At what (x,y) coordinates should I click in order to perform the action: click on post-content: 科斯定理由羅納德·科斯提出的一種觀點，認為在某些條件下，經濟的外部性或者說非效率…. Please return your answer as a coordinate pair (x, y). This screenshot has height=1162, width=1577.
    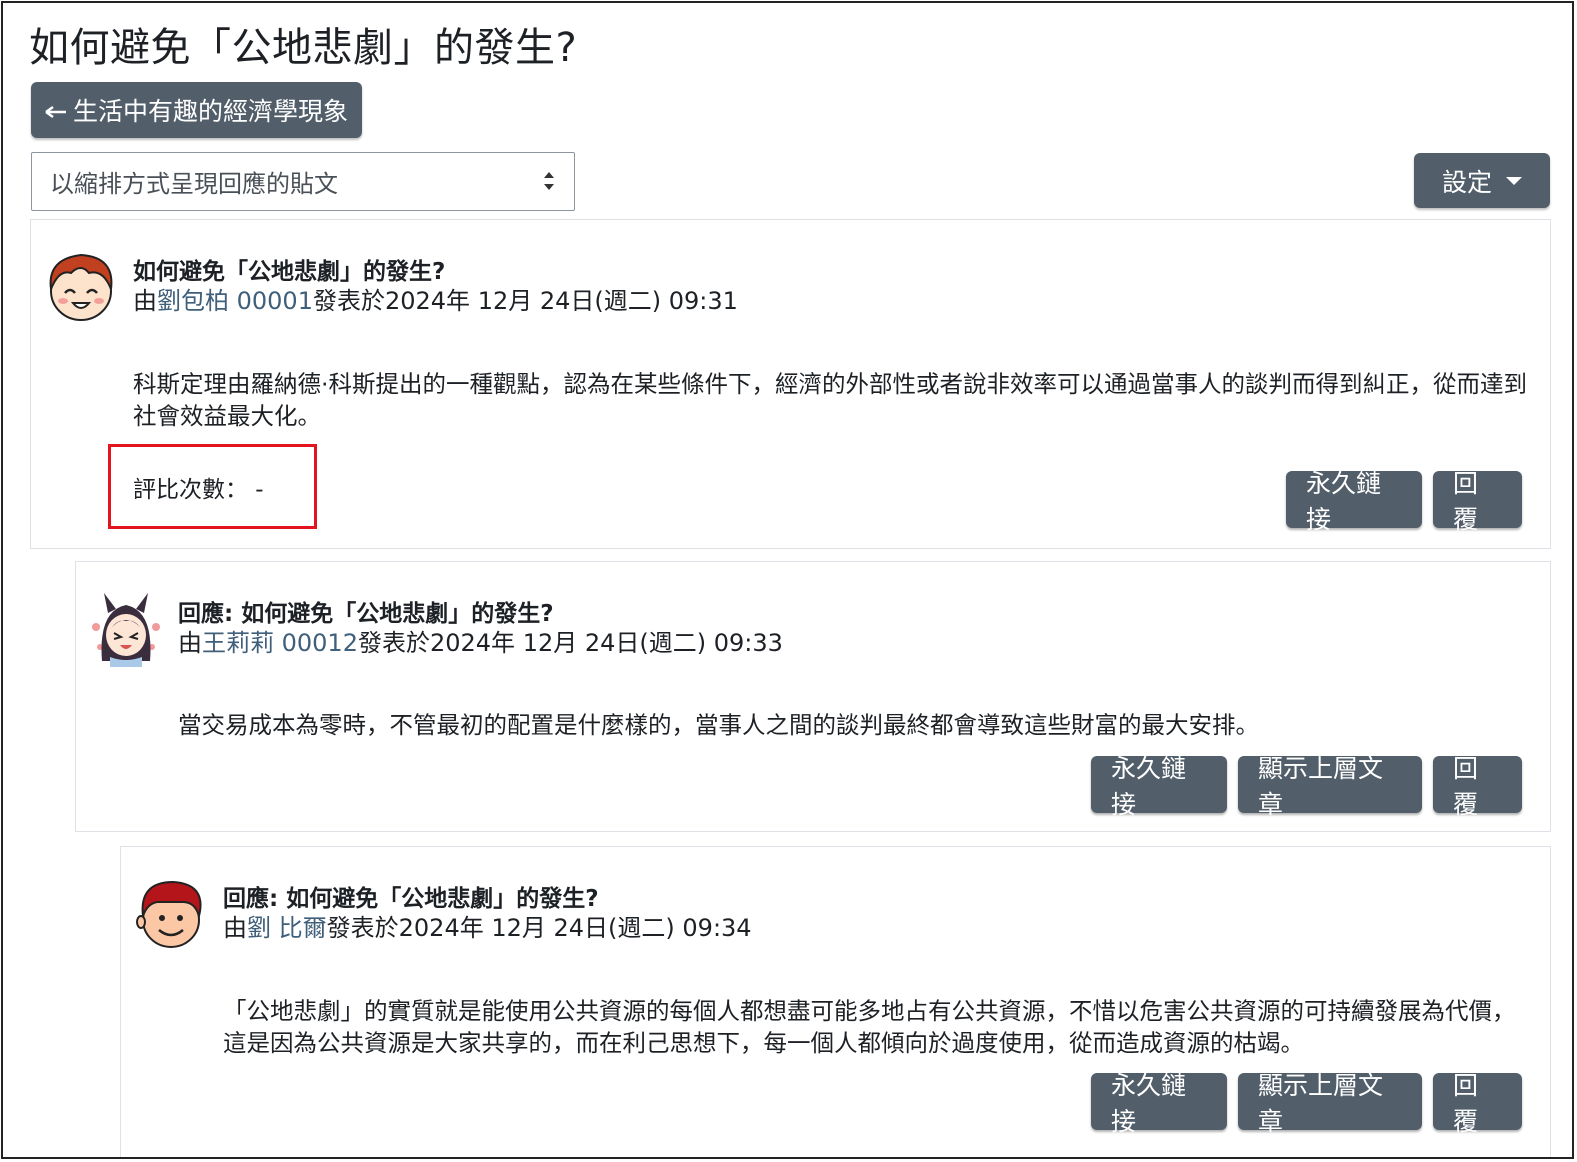
    Looking at the image, I should click on (830, 400).